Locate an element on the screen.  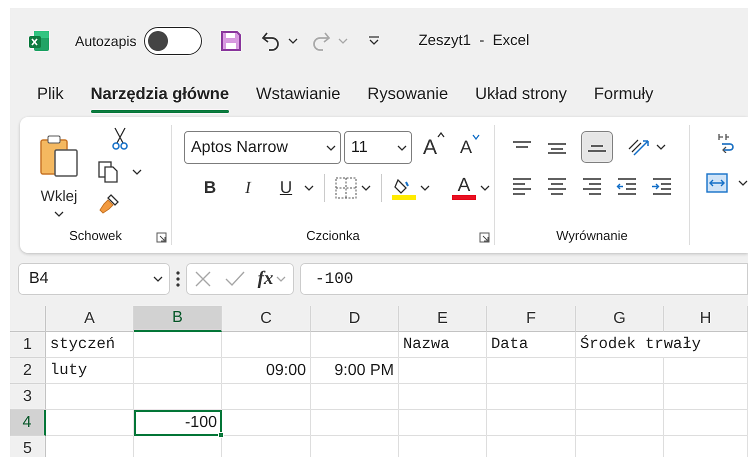
borders-button is located at coordinates (346, 188).